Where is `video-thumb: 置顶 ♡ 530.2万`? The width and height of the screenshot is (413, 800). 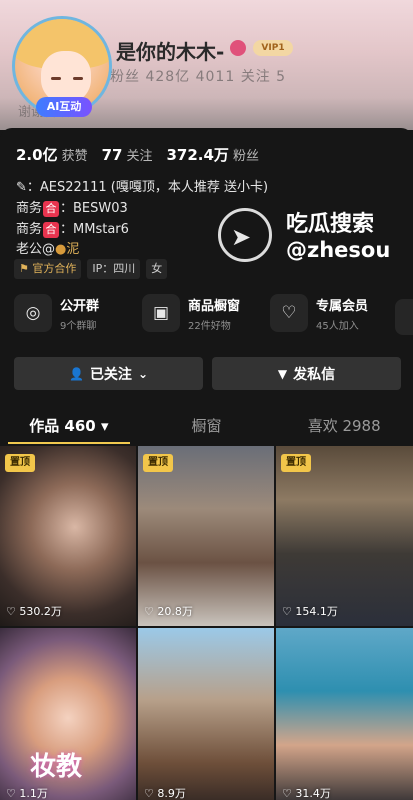 video-thumb: 置顶 ♡ 530.2万 is located at coordinates (68, 536).